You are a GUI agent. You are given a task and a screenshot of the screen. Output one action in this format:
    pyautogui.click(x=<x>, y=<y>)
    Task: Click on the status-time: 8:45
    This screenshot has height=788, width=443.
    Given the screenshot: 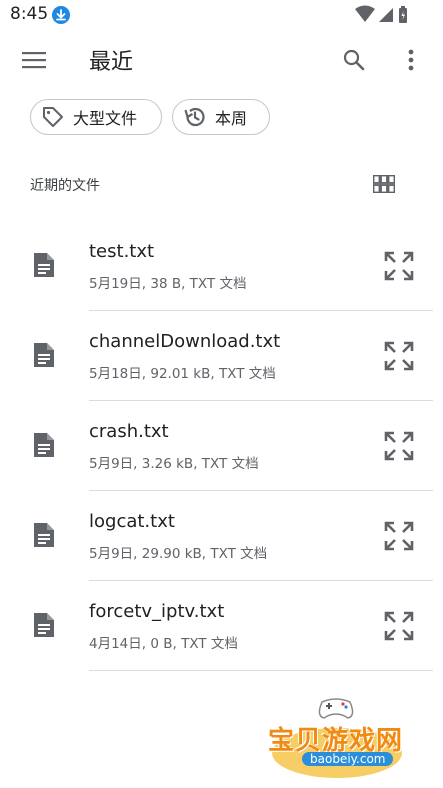 What is the action you would take?
    pyautogui.click(x=29, y=14)
    